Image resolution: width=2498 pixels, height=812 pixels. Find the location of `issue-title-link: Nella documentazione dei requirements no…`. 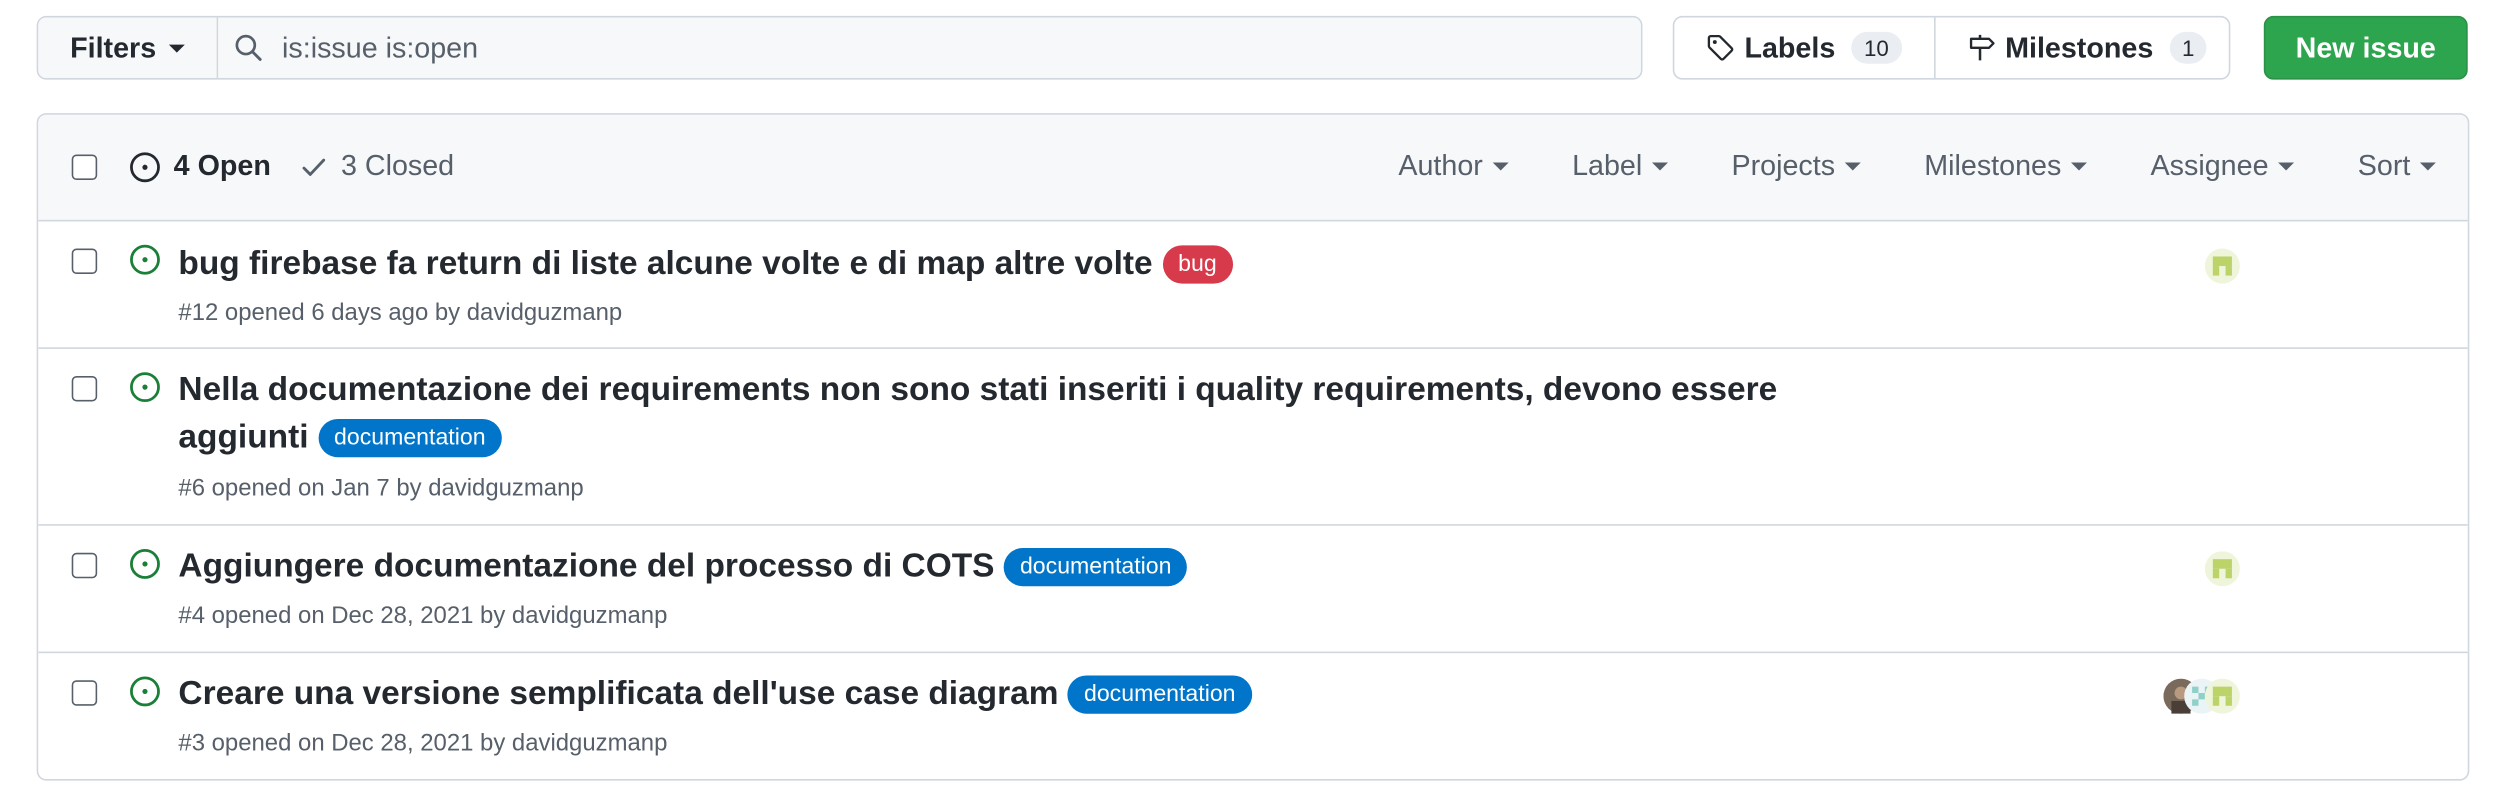

issue-title-link: Nella documentazione dei requirements no… is located at coordinates (977, 389).